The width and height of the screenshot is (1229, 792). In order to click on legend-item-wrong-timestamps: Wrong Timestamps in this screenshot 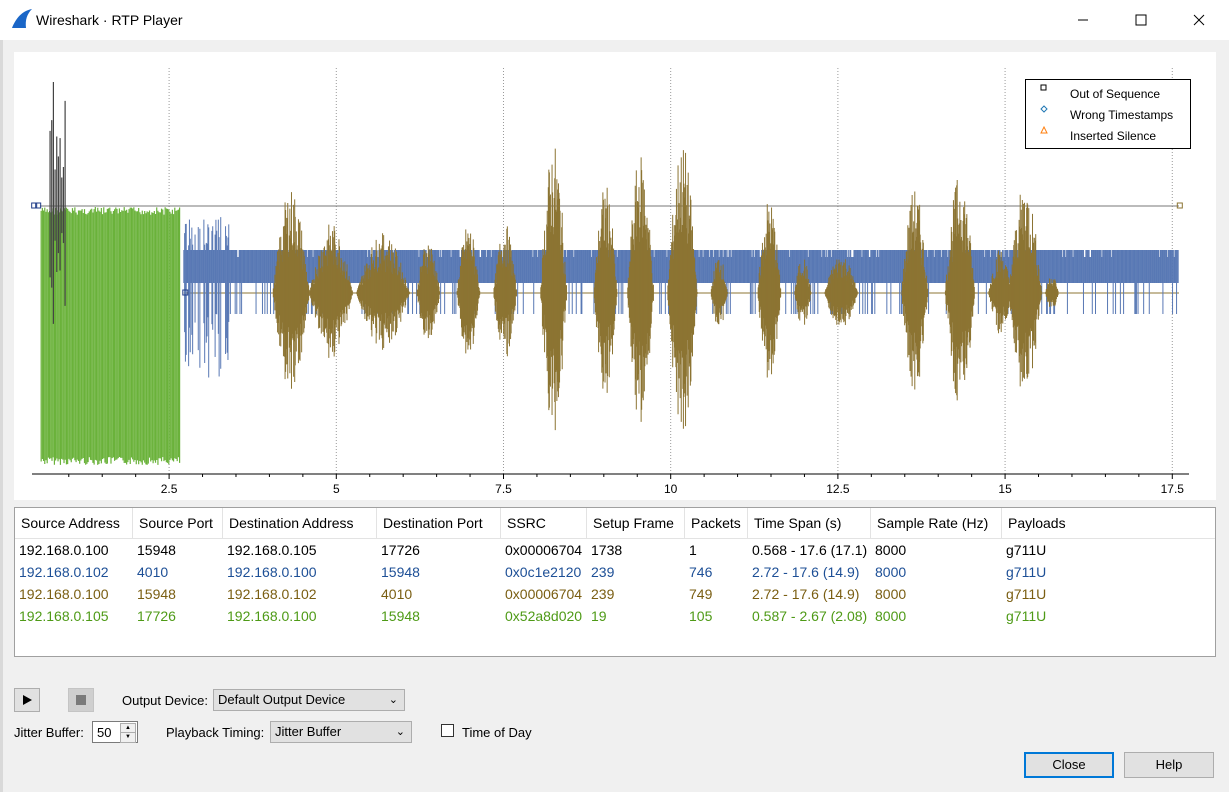, I will do `click(1106, 115)`.